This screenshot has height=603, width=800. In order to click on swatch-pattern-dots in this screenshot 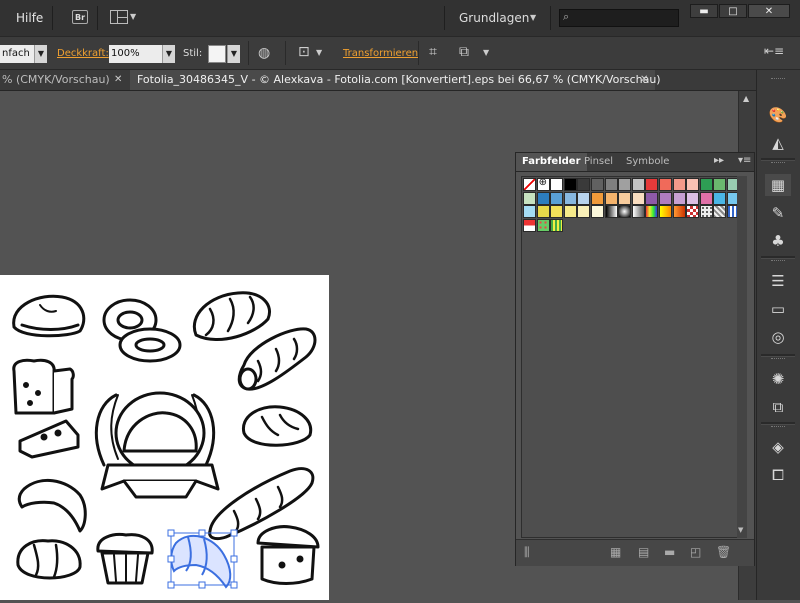, I will do `click(706, 212)`.